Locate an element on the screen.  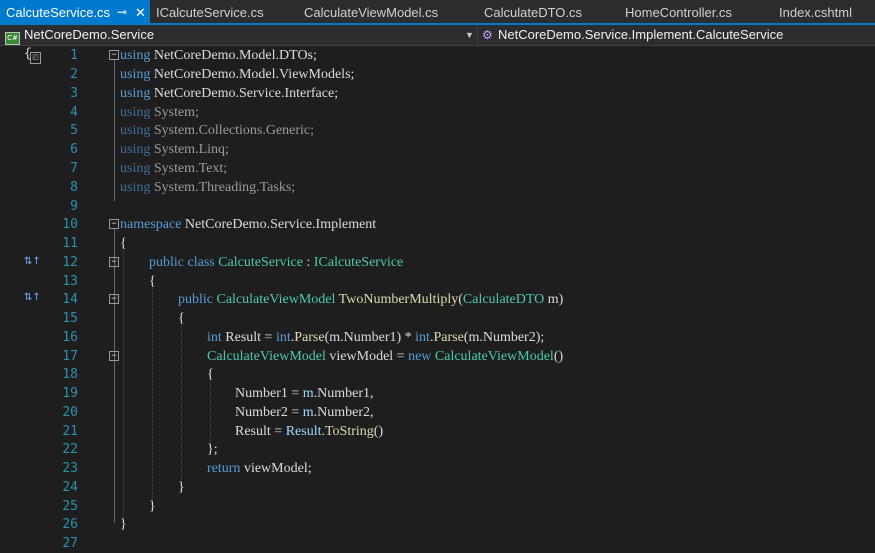
divider is located at coordinates (477, 35).